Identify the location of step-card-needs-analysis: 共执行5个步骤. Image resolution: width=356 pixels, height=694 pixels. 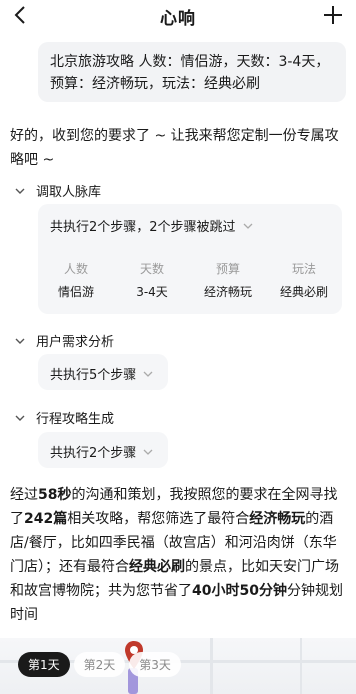
(103, 372).